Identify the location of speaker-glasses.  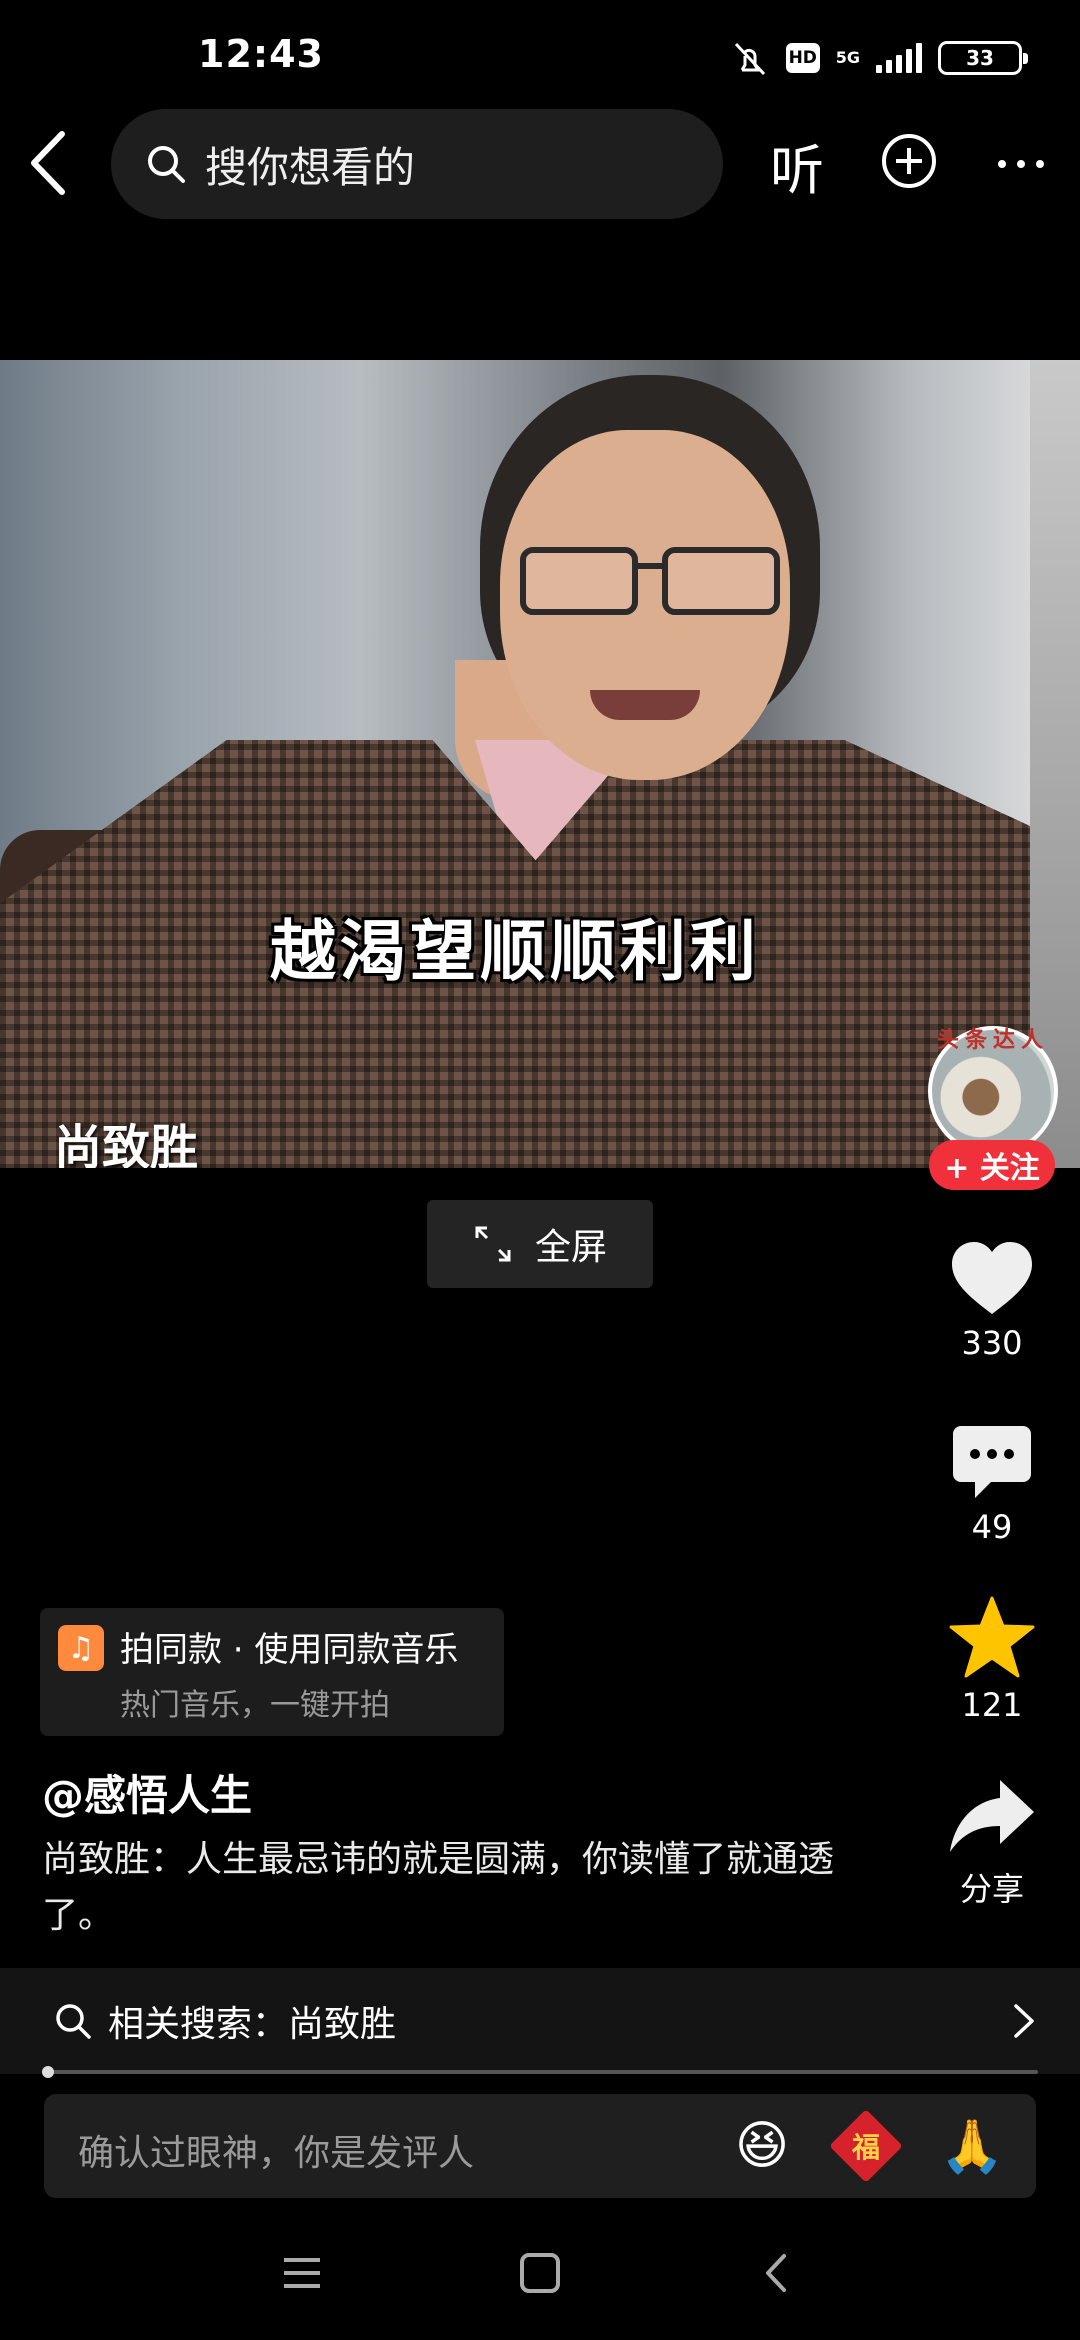
(650, 581).